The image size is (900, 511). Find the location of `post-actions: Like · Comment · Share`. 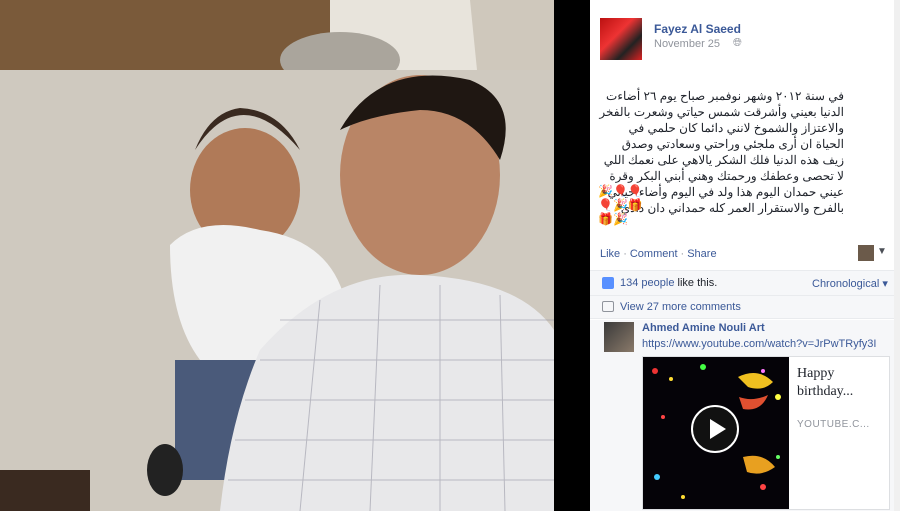

post-actions: Like · Comment · Share is located at coordinates (658, 254).